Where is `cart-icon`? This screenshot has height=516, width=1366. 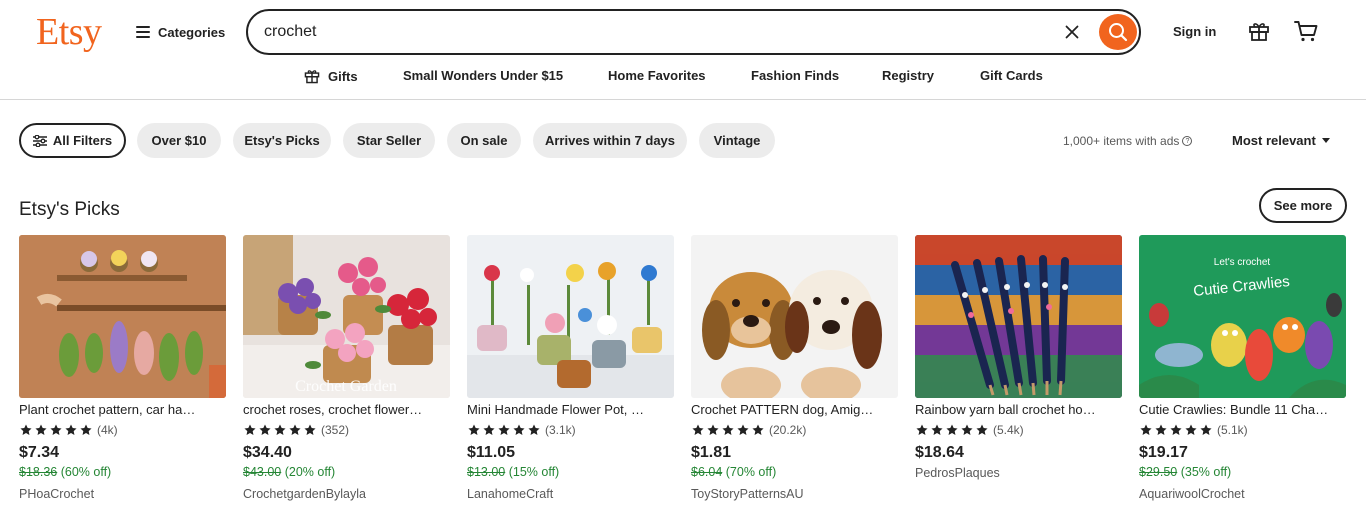
cart-icon is located at coordinates (1306, 31).